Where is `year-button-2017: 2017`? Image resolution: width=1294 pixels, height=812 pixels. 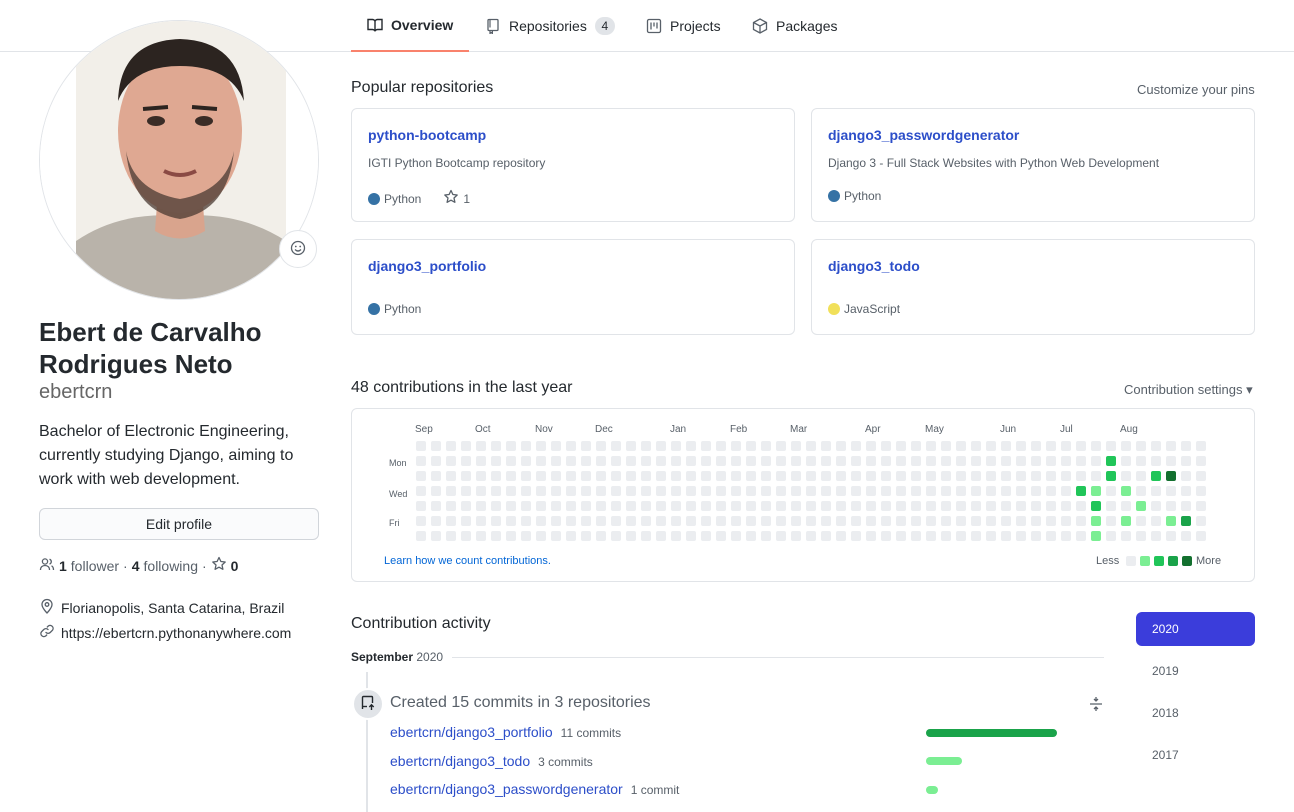
year-button-2017: 2017 is located at coordinates (1195, 755).